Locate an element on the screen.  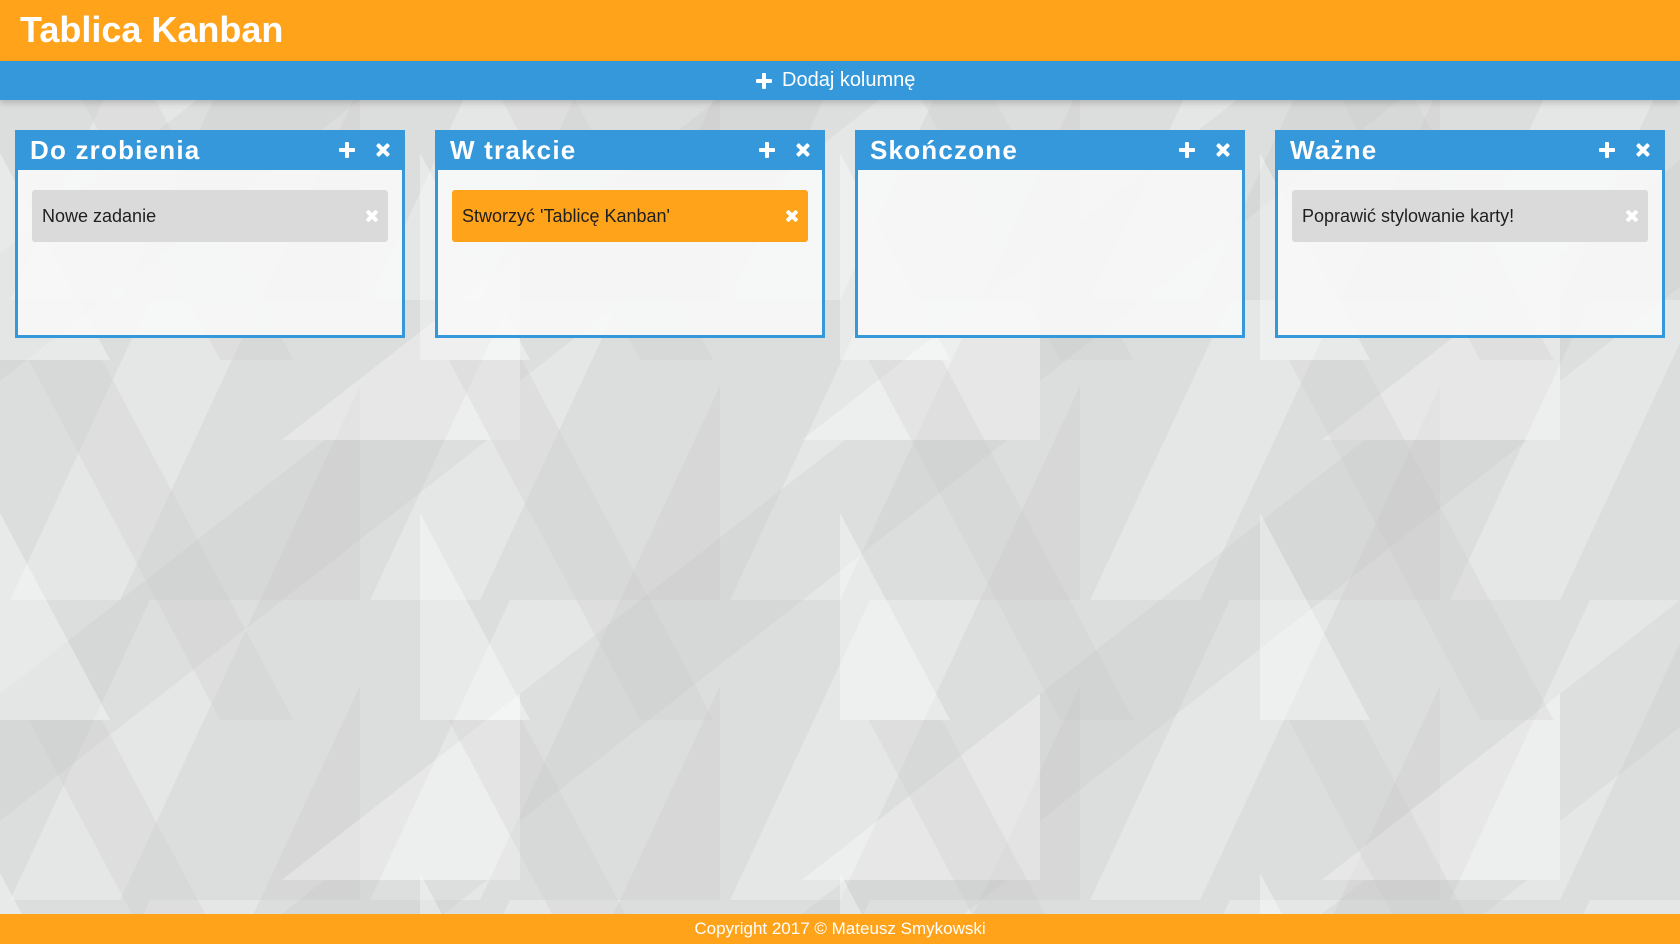
column-header: Ważne is located at coordinates (1470, 150).